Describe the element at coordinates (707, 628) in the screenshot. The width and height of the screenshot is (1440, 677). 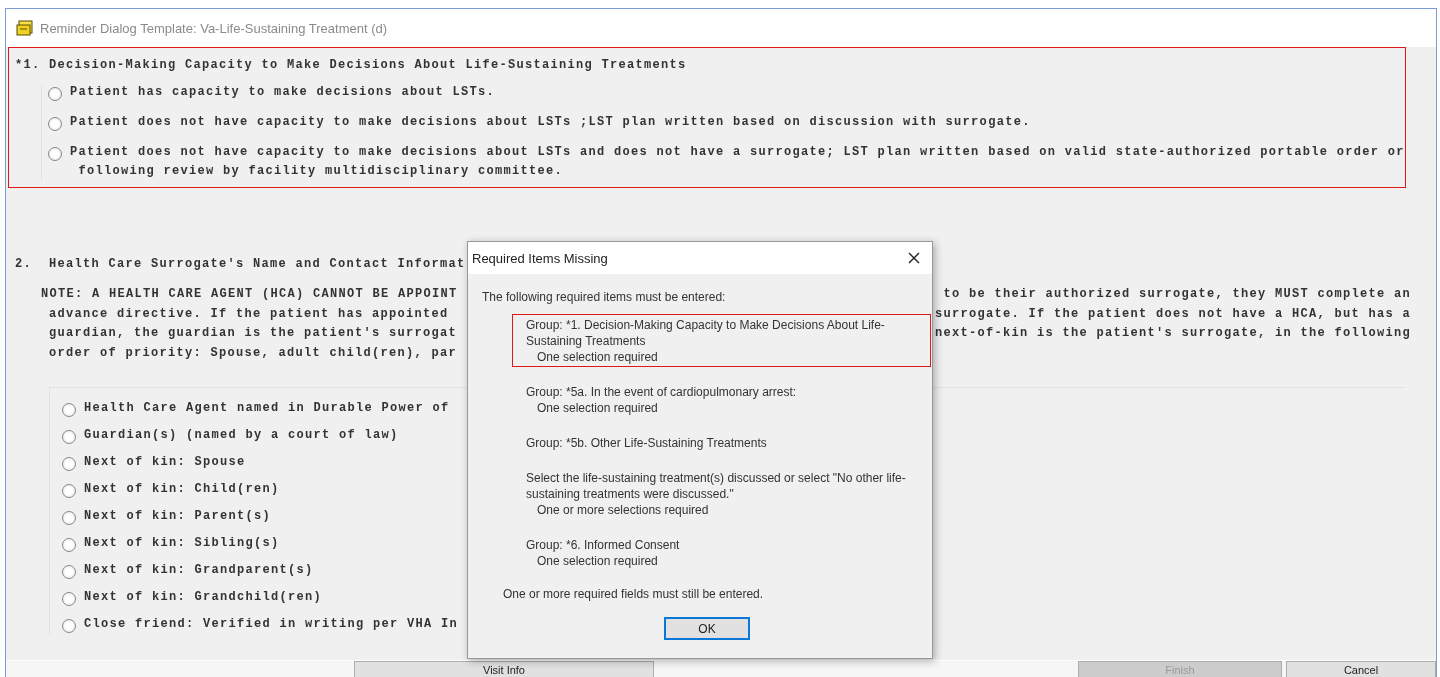
I see `ok-button: OK` at that location.